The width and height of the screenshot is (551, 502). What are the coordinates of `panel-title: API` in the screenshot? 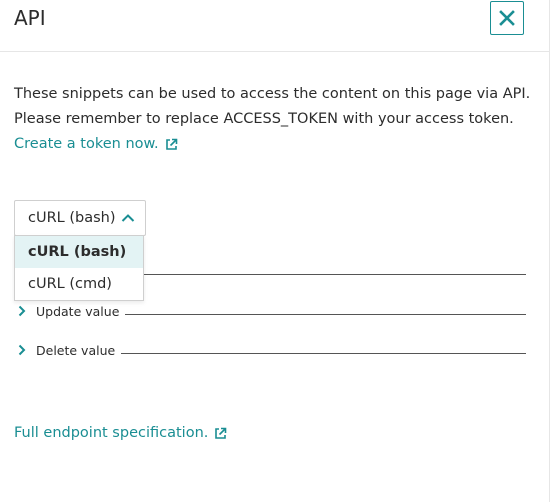 It's located at (30, 18).